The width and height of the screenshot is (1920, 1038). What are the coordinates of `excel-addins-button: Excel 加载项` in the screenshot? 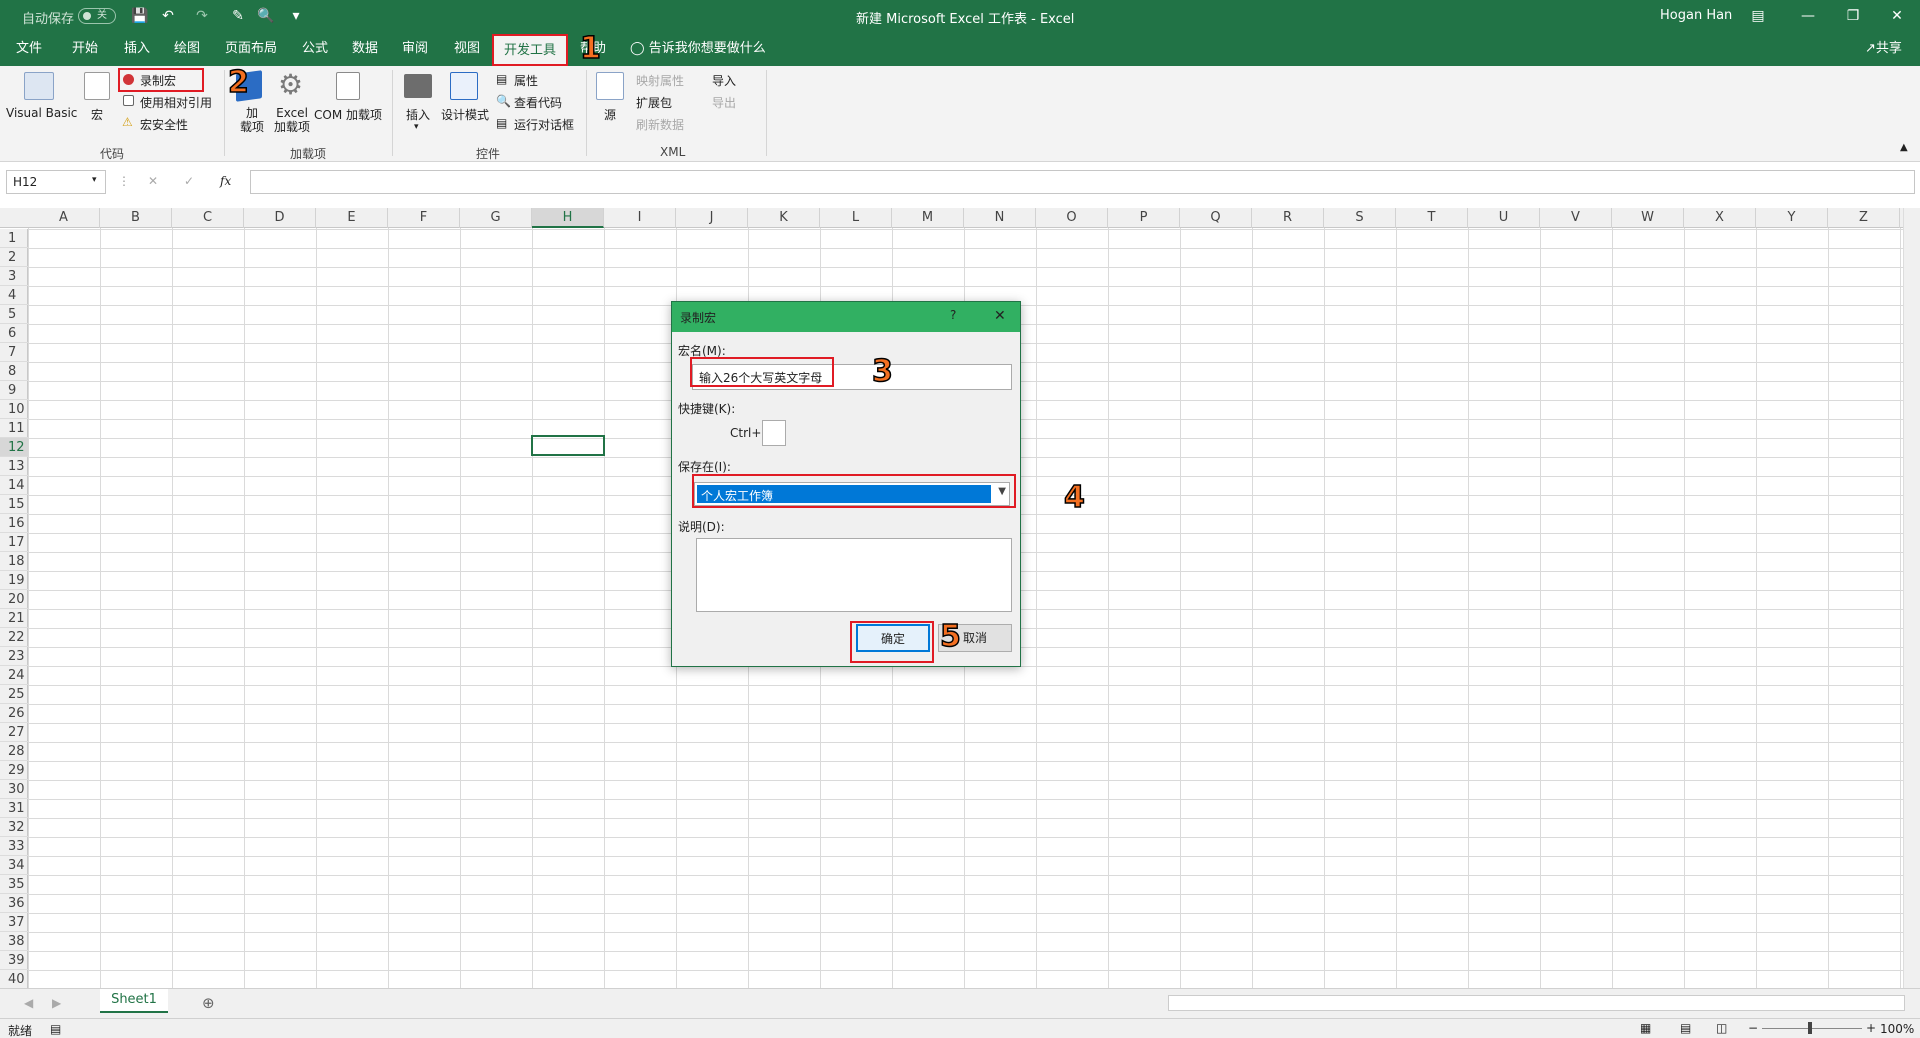 It's located at (292, 120).